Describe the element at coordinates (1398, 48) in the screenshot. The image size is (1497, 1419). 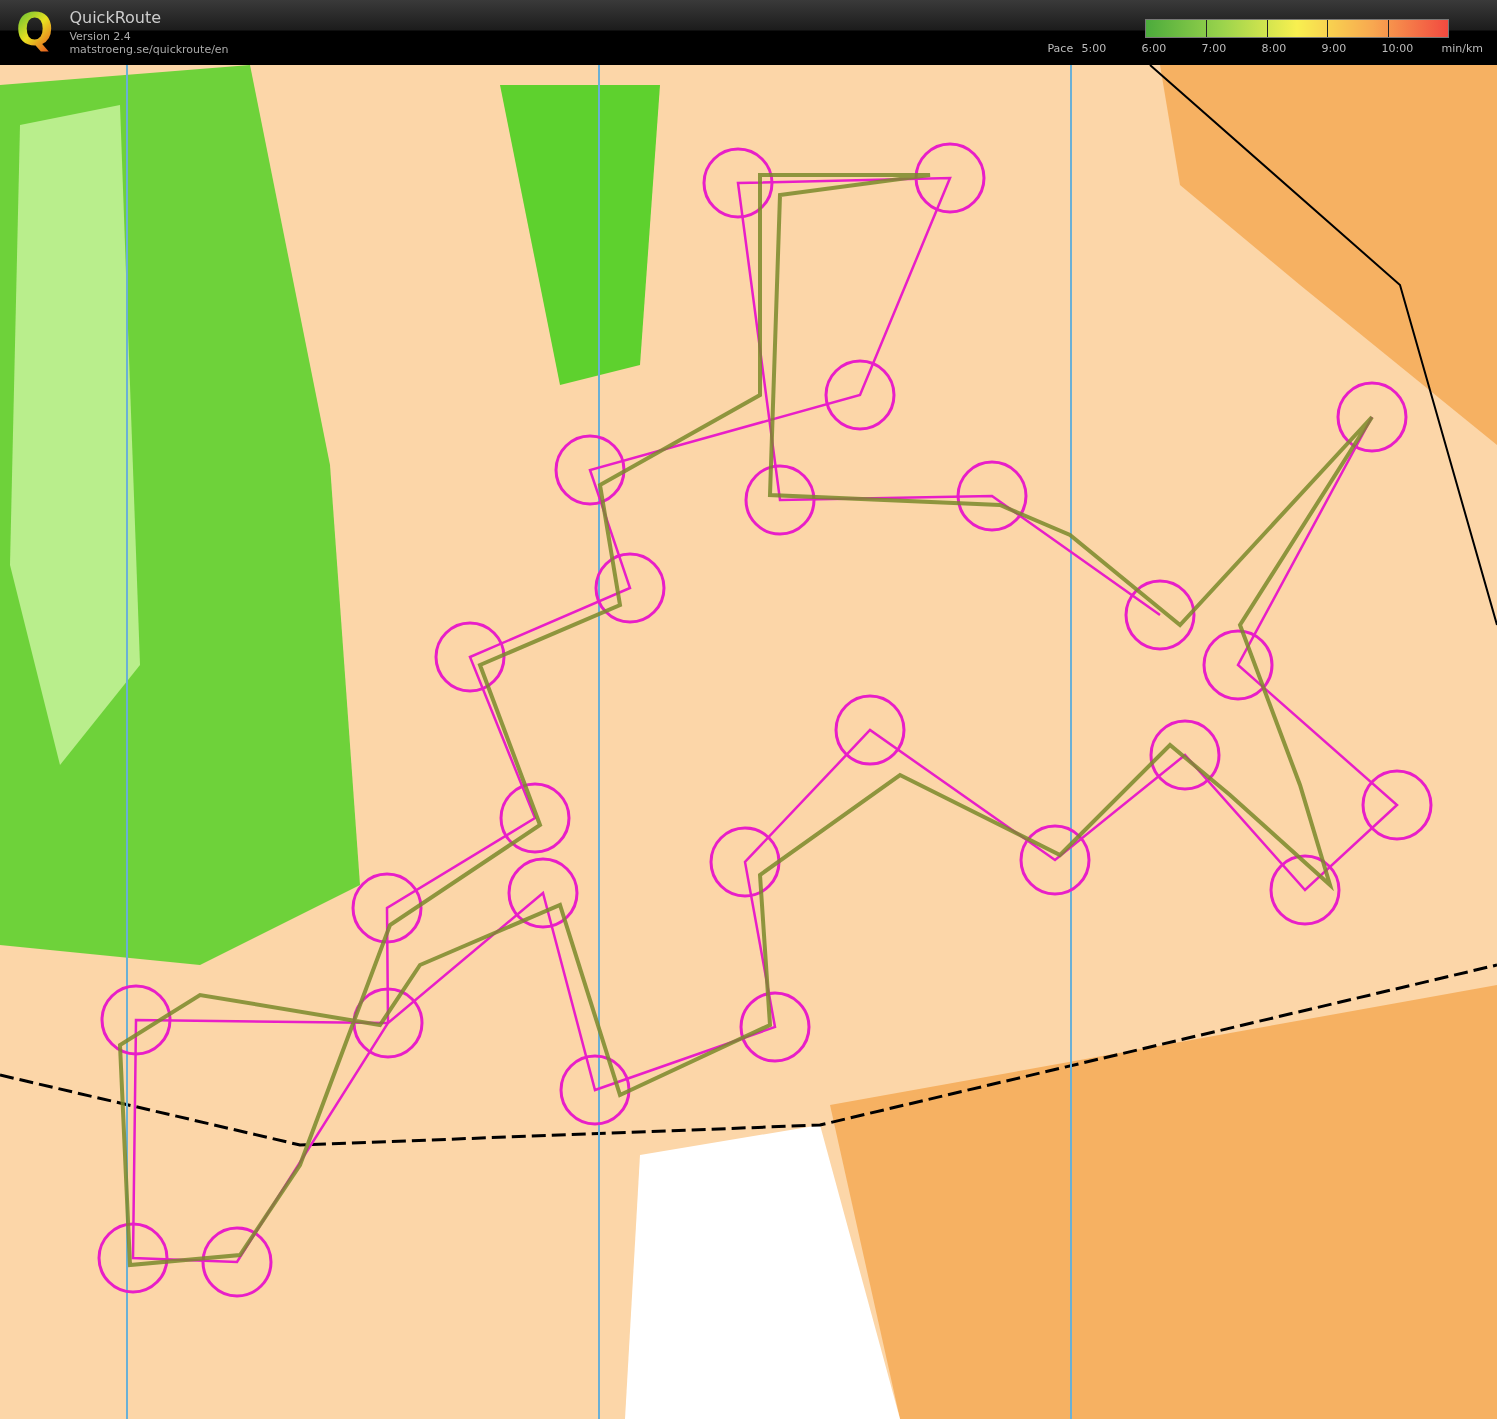
I see `pace-tick-label: 10:00` at that location.